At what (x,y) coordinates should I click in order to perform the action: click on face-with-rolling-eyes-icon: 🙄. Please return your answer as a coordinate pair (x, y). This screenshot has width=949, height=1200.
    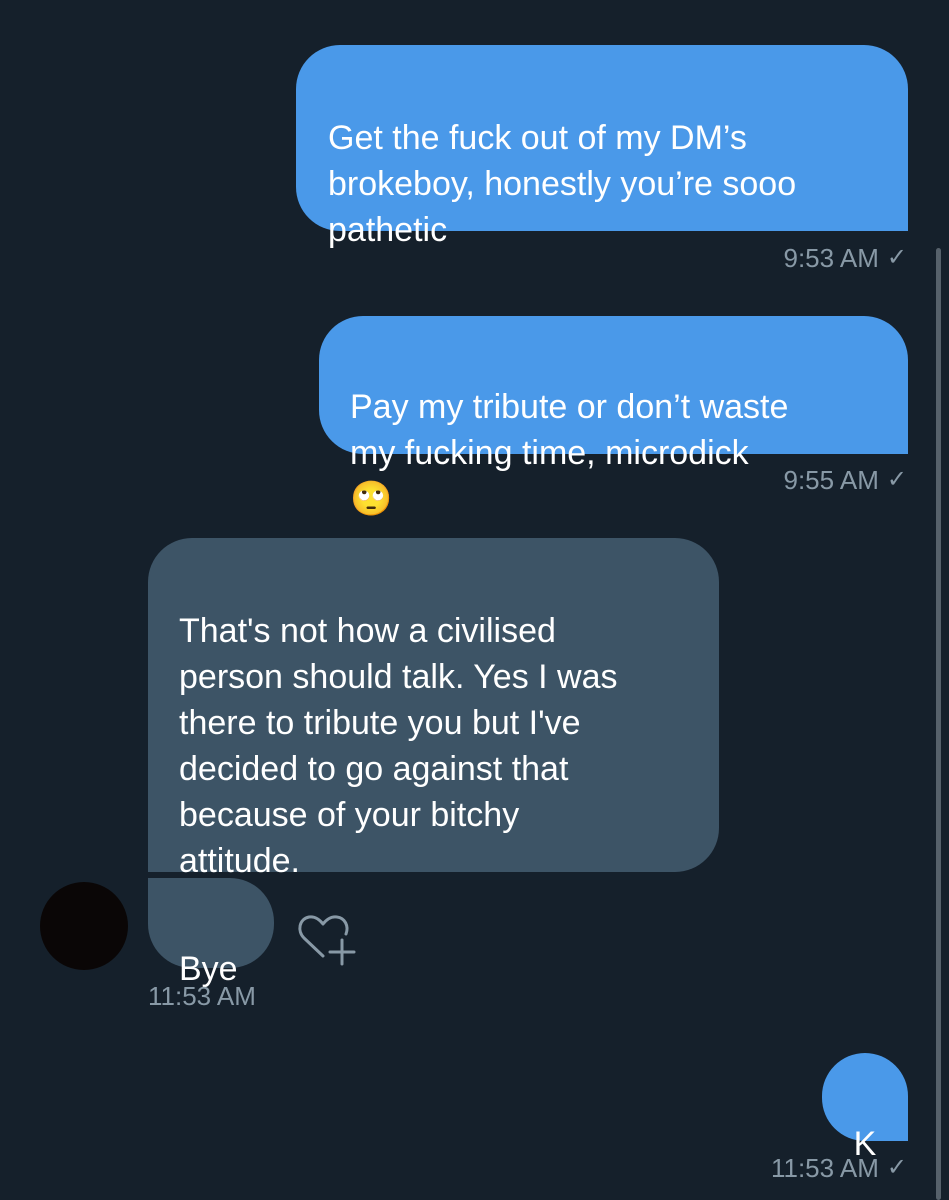
    Looking at the image, I should click on (371, 499).